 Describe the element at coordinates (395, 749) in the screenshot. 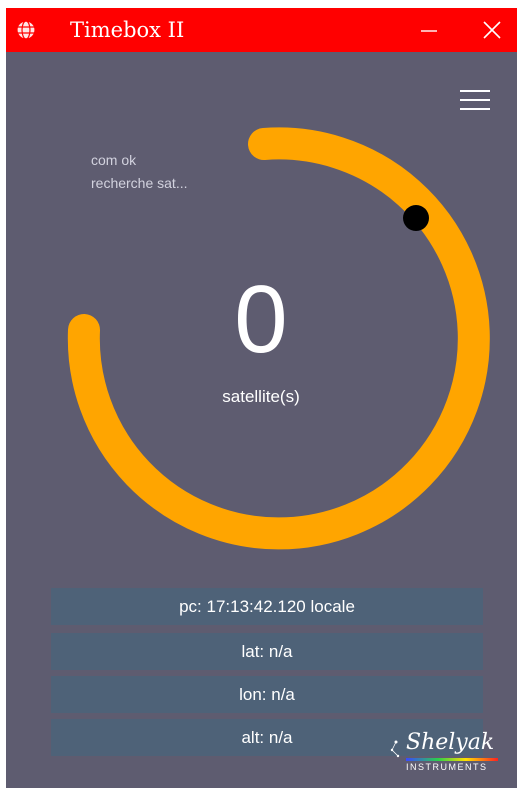

I see `logo-stars-icon` at that location.